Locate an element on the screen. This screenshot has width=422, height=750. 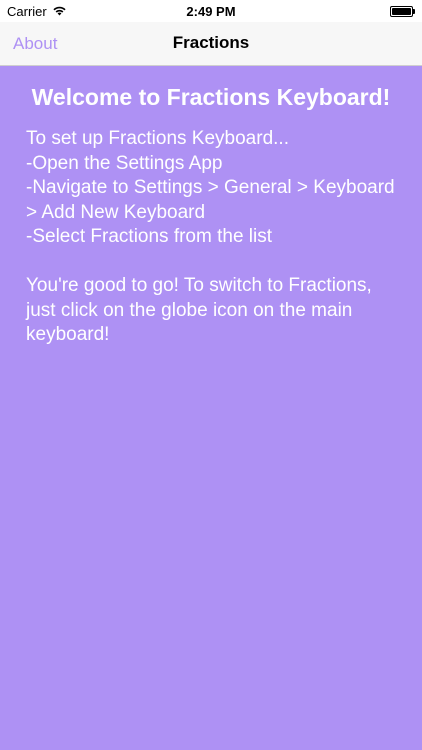
battery-fill is located at coordinates (401, 11).